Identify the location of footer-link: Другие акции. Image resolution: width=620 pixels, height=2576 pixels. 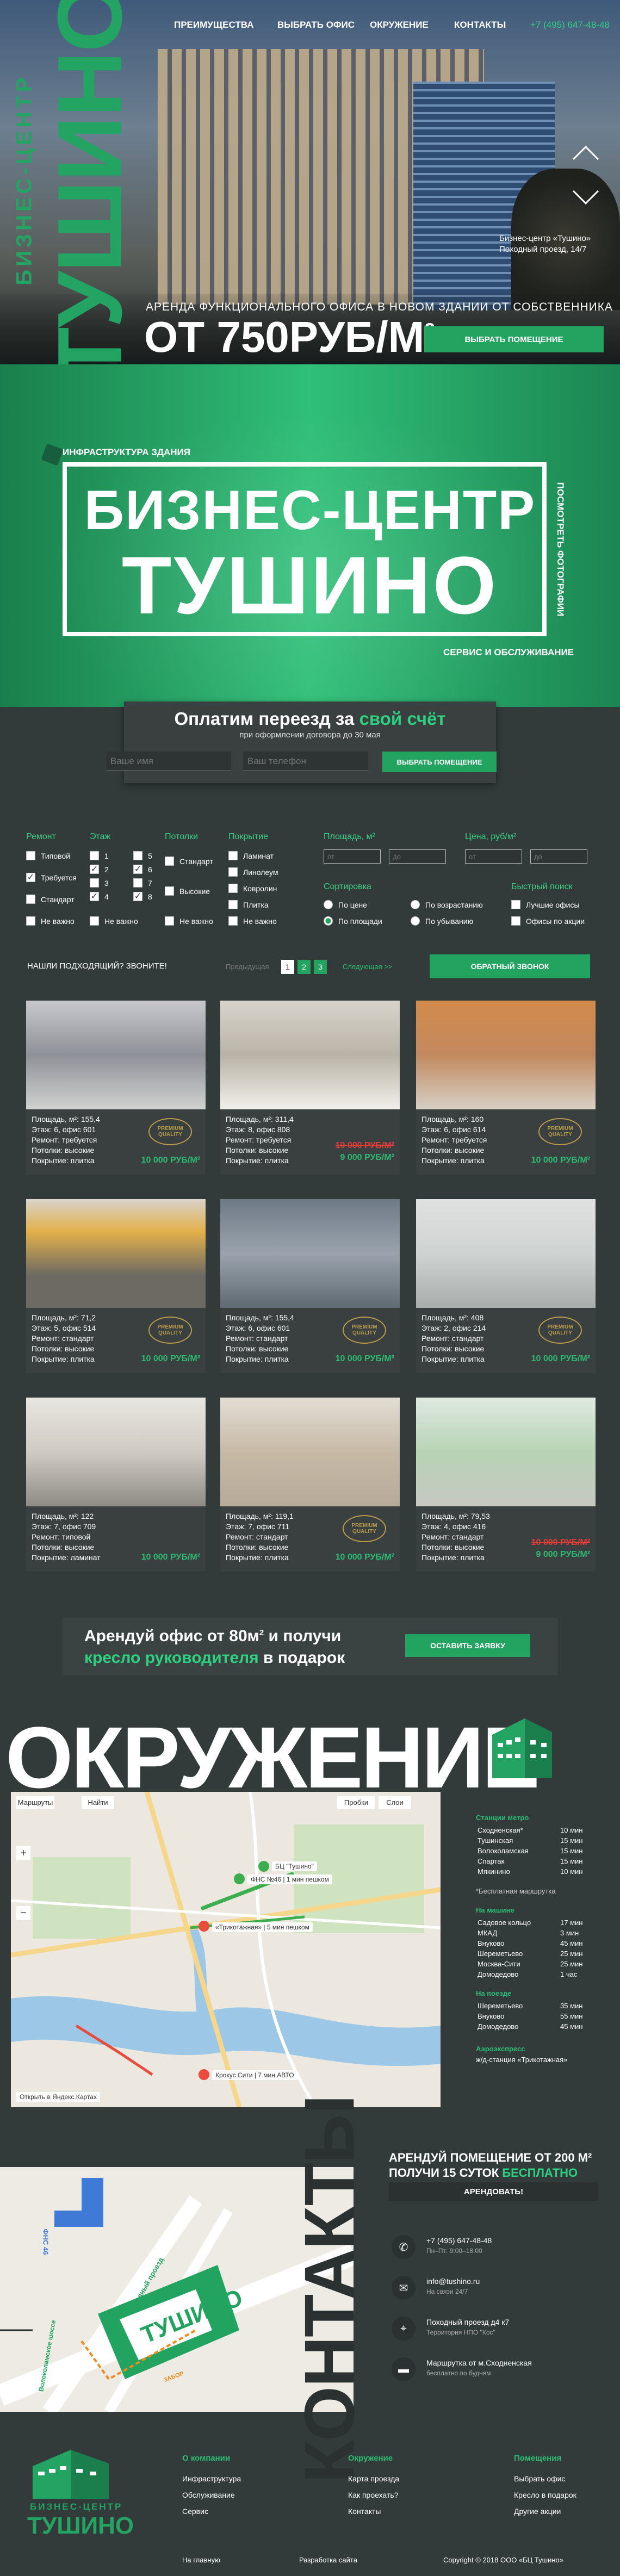
(537, 2511).